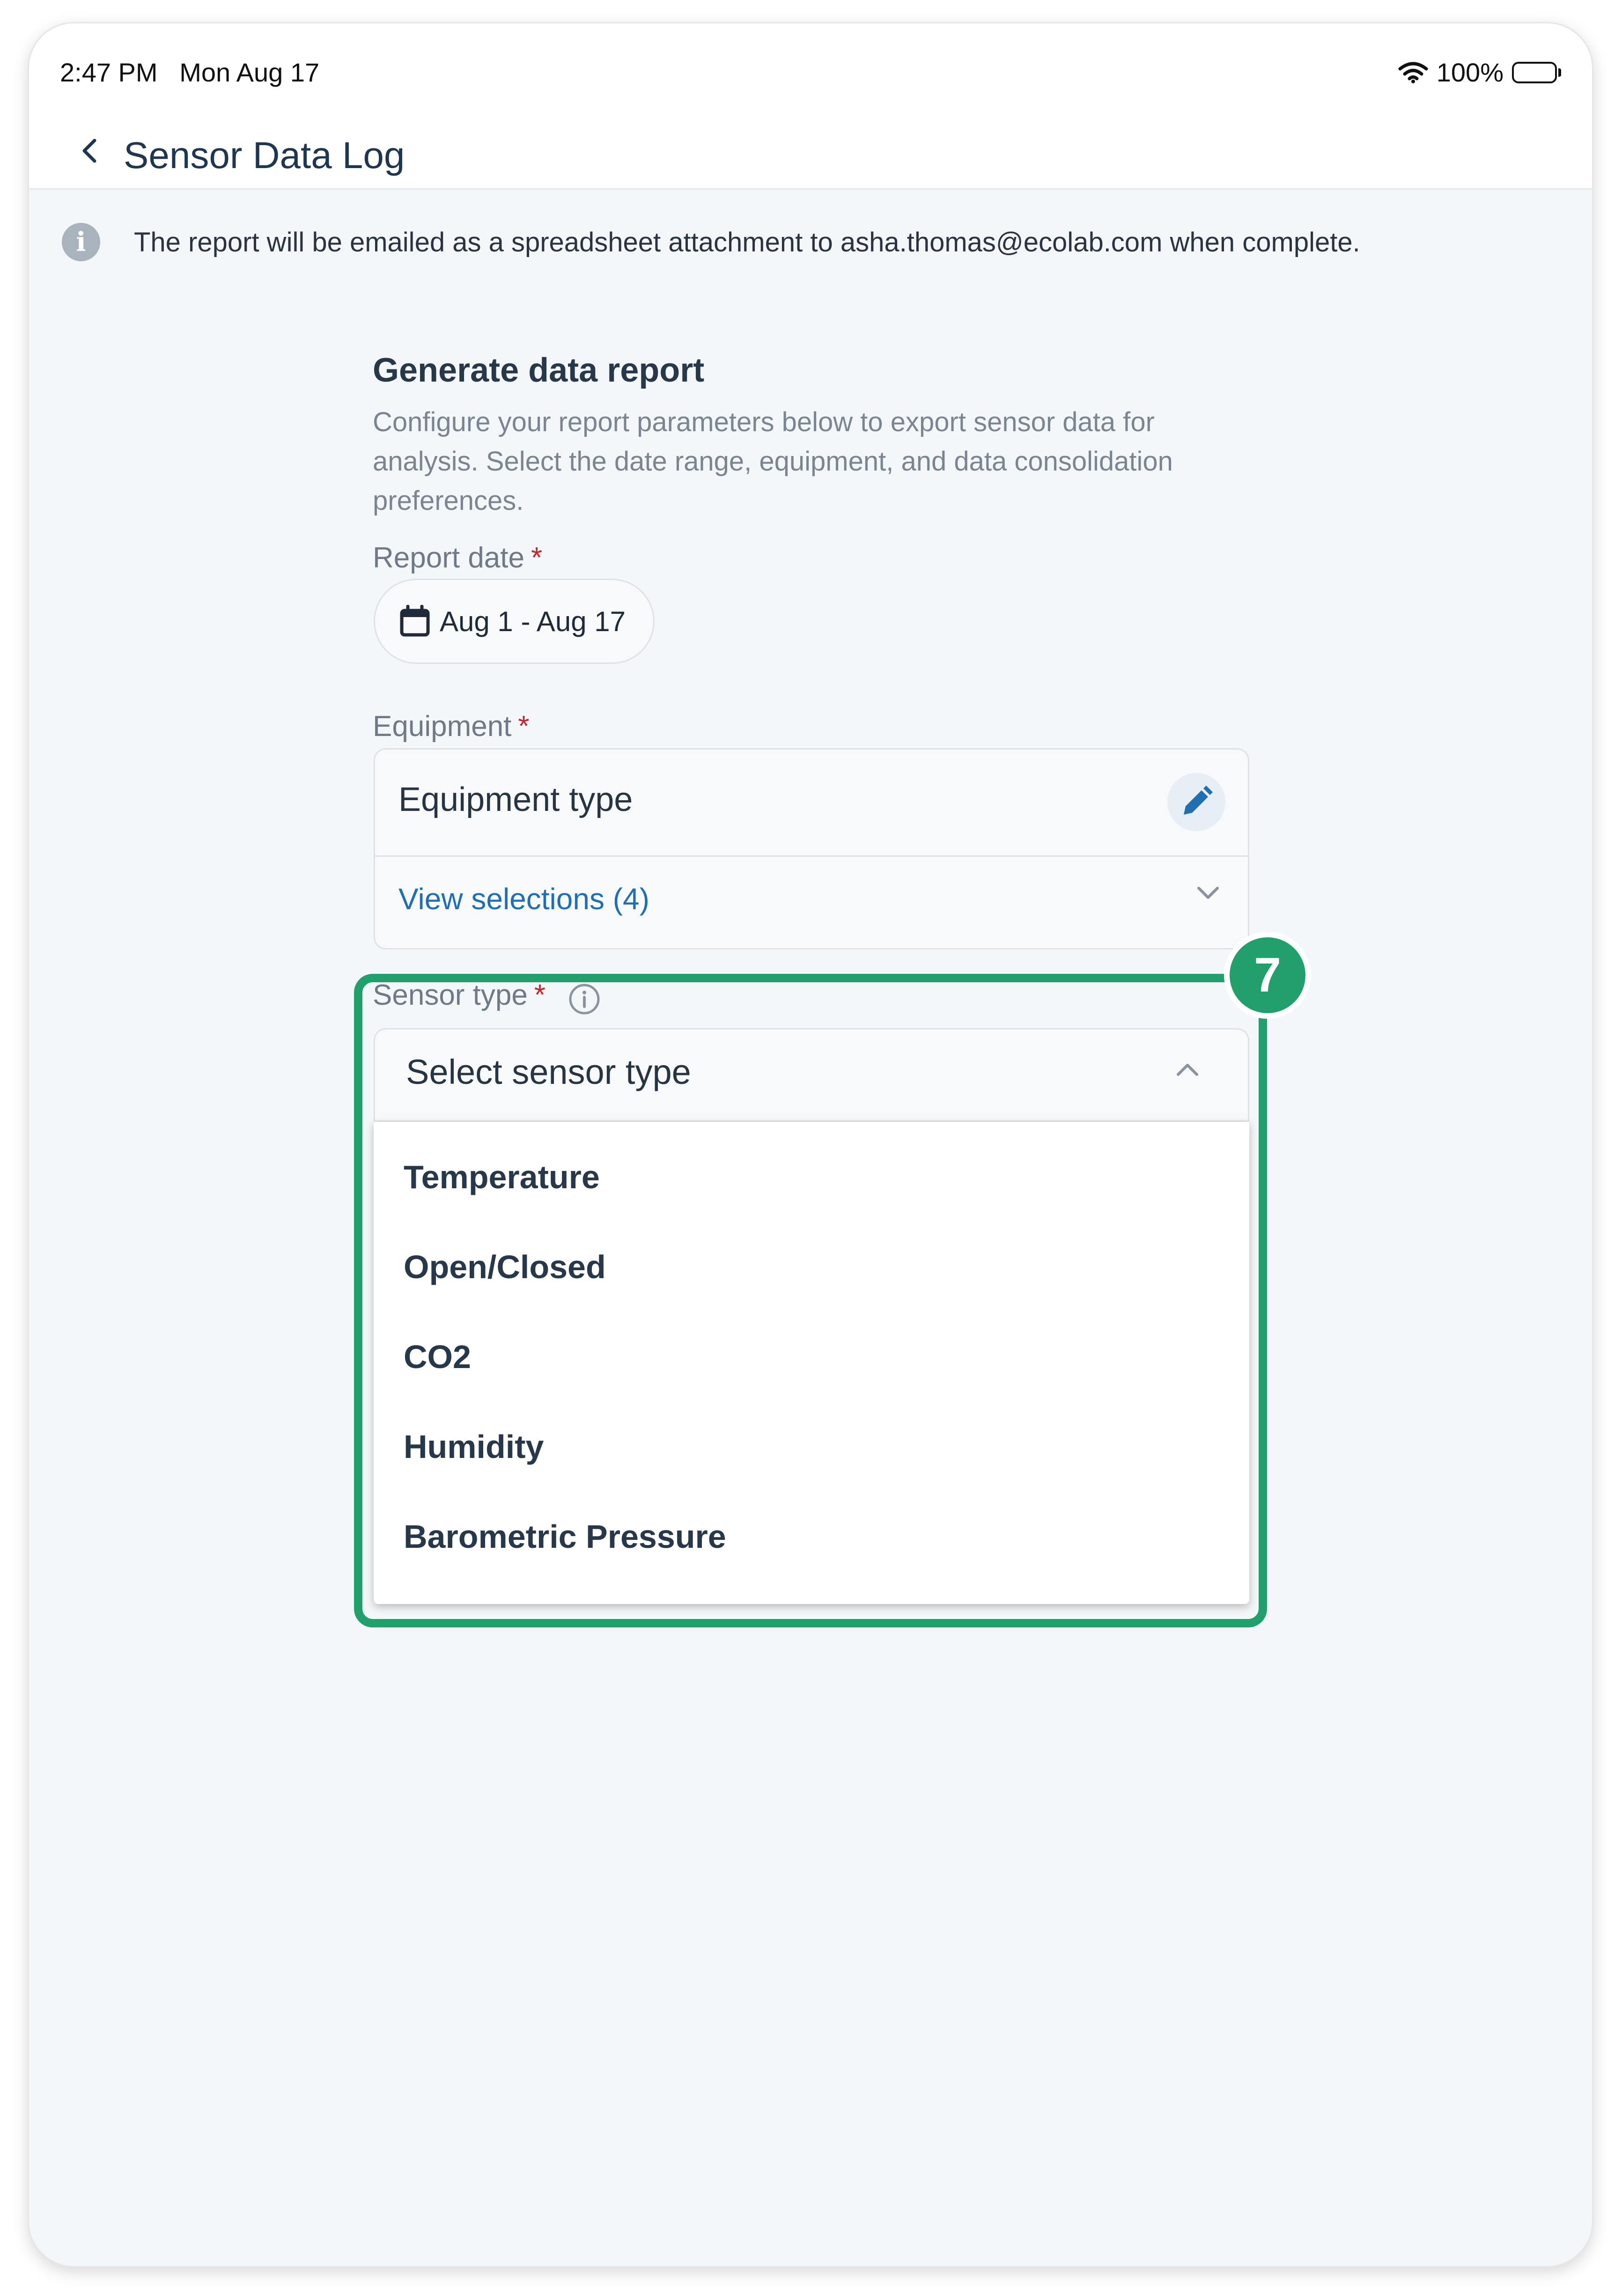 The width and height of the screenshot is (1622, 2296). Describe the element at coordinates (1267, 975) in the screenshot. I see `annotation-step-badge: 7` at that location.